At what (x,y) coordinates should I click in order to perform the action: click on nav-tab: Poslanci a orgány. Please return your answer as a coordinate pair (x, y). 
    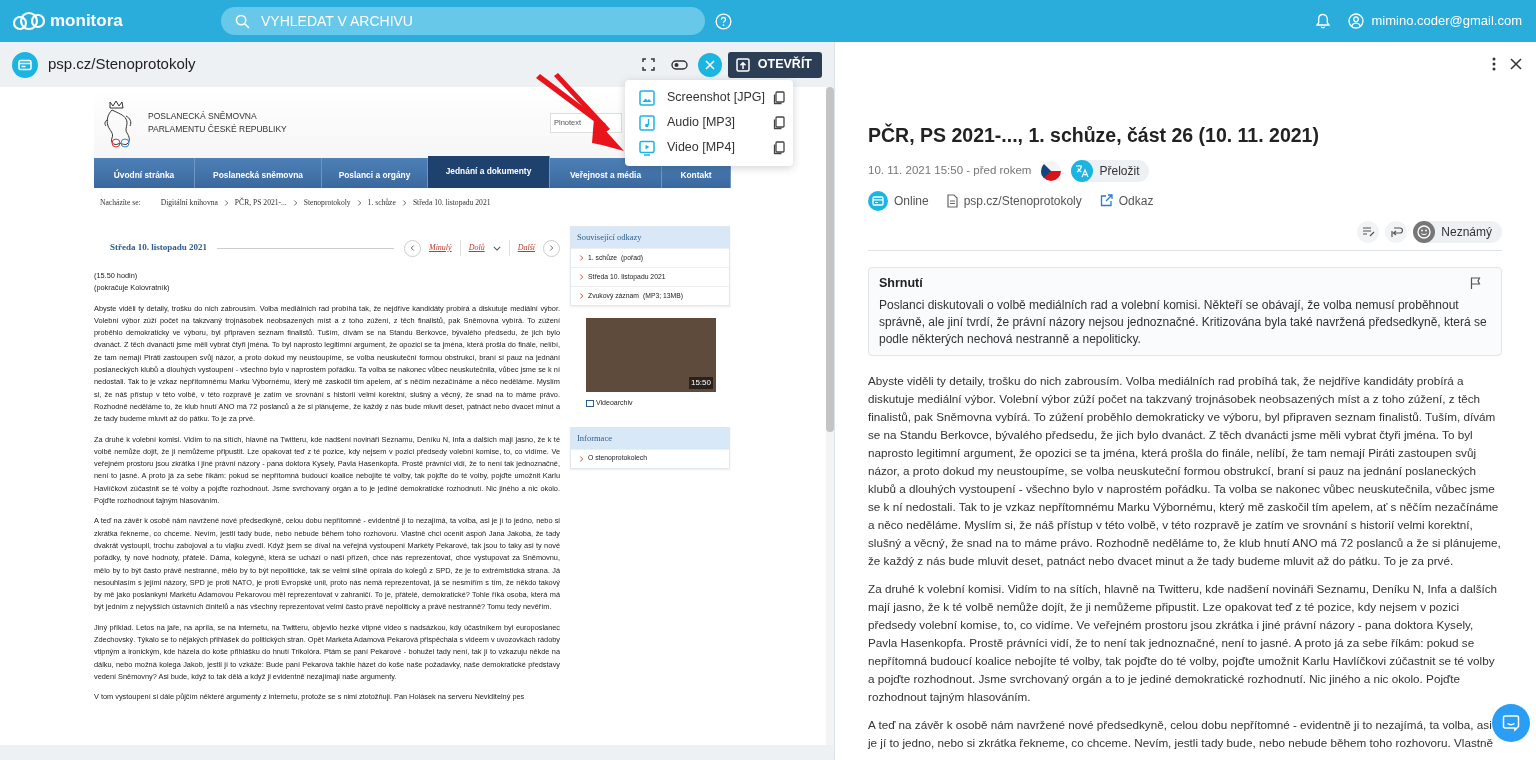
    Looking at the image, I should click on (375, 173).